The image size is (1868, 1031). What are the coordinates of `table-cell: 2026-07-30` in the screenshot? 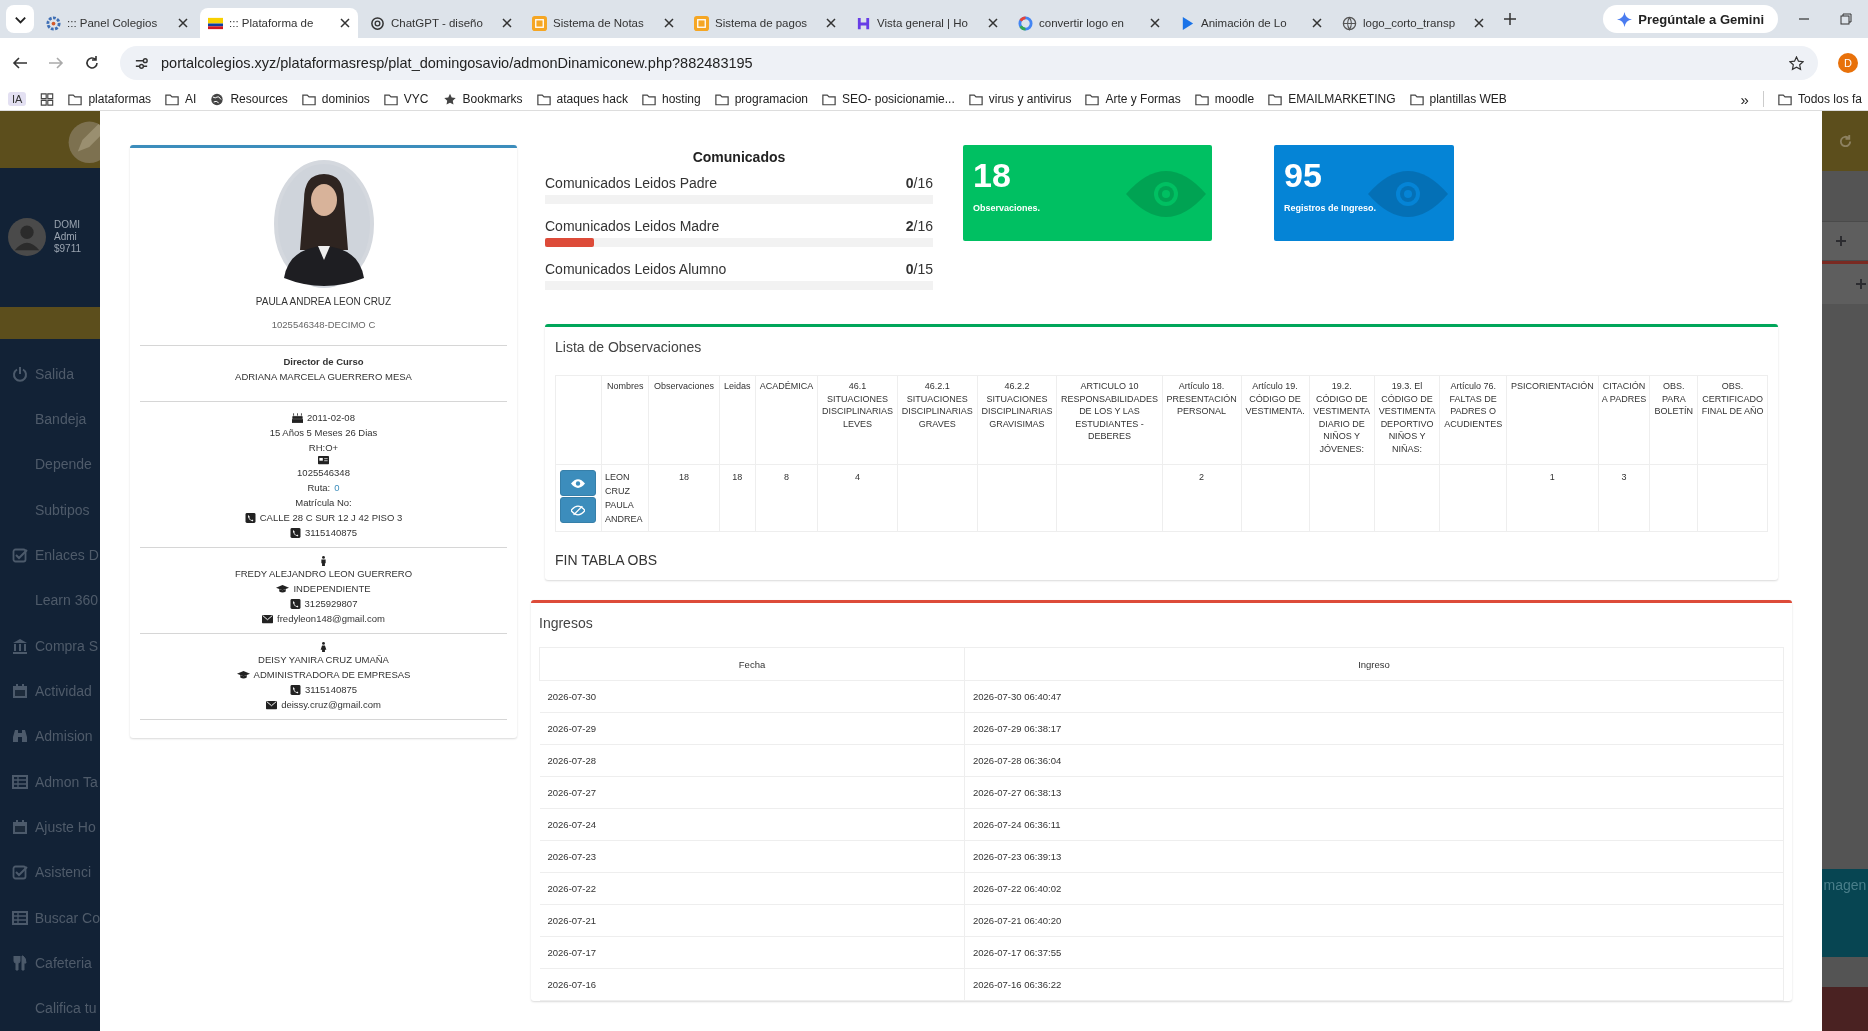 It's located at (752, 696).